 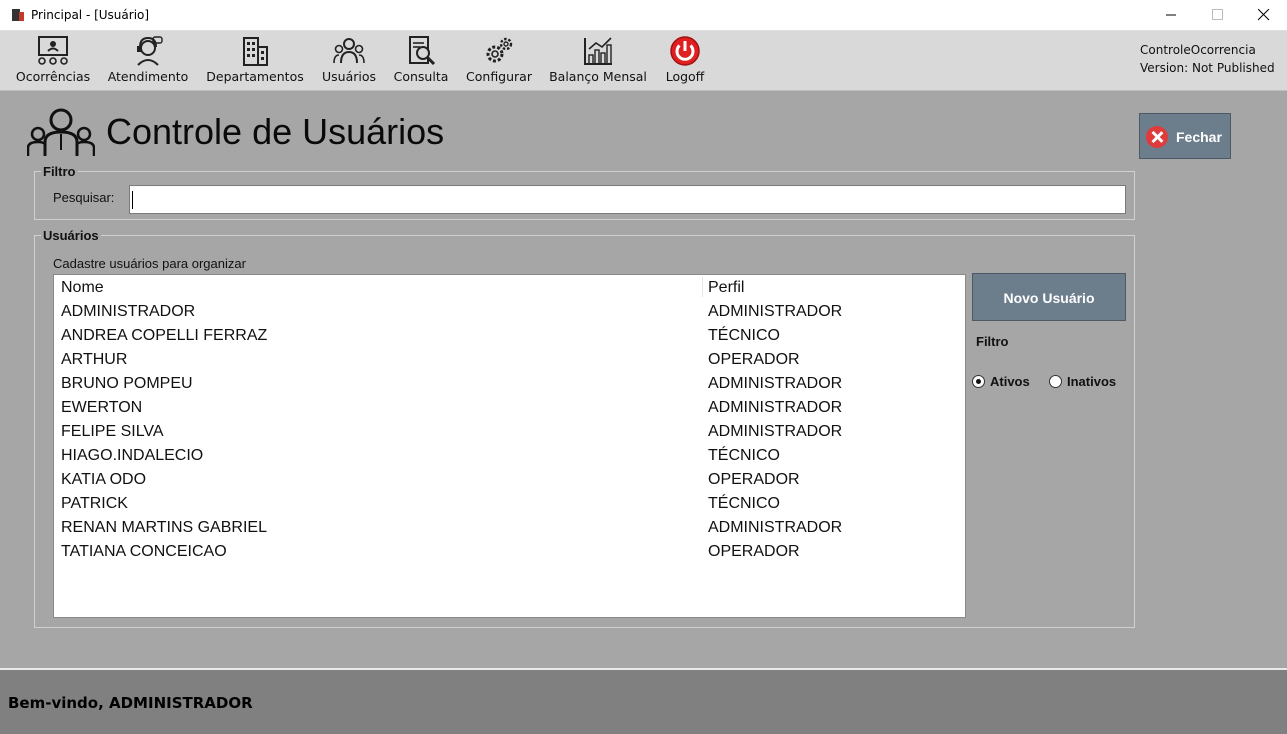 What do you see at coordinates (84, 197) in the screenshot?
I see `search-label: Pesquisar:` at bounding box center [84, 197].